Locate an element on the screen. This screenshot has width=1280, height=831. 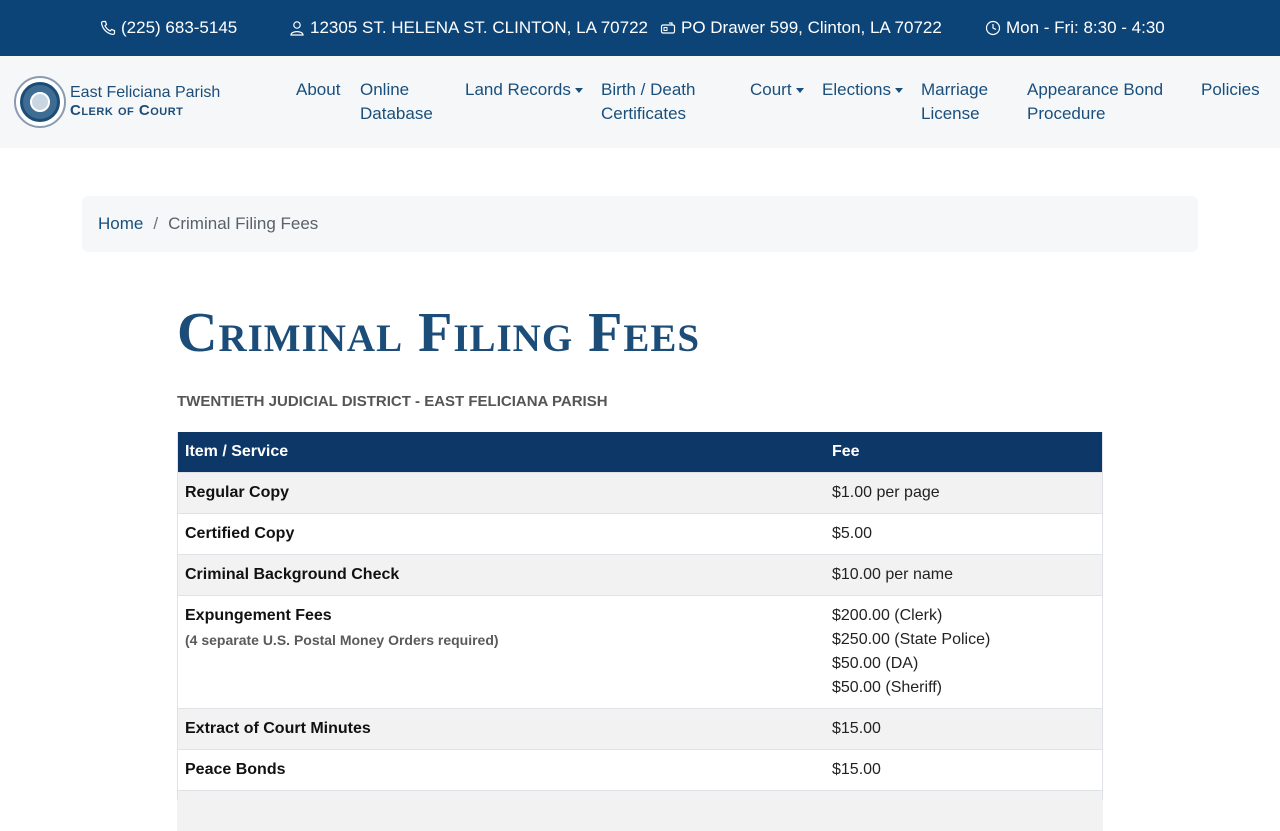
logo-parish-name: East Feliciana Parish is located at coordinates (145, 92).